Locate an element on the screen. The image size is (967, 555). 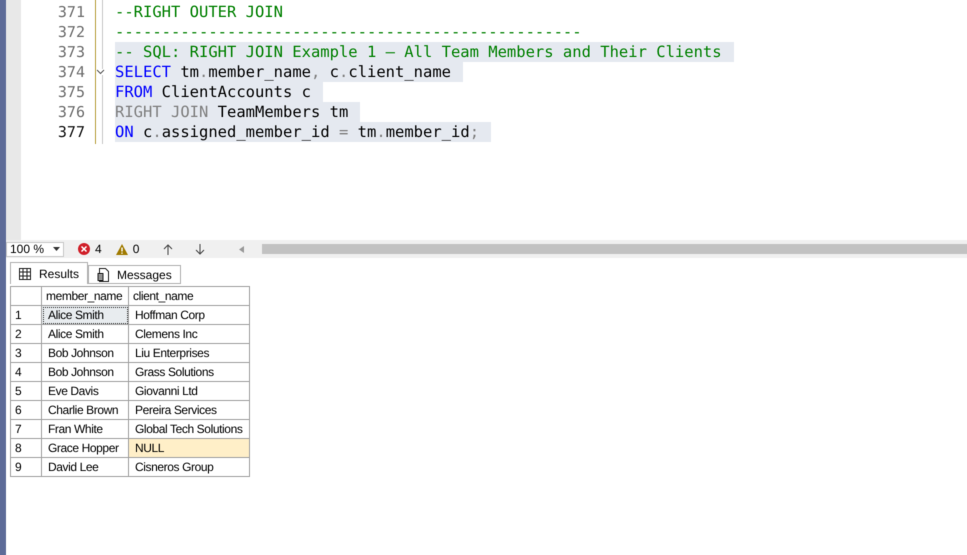
code-line: --RIGHT OUTER JOIN is located at coordinates (199, 12).